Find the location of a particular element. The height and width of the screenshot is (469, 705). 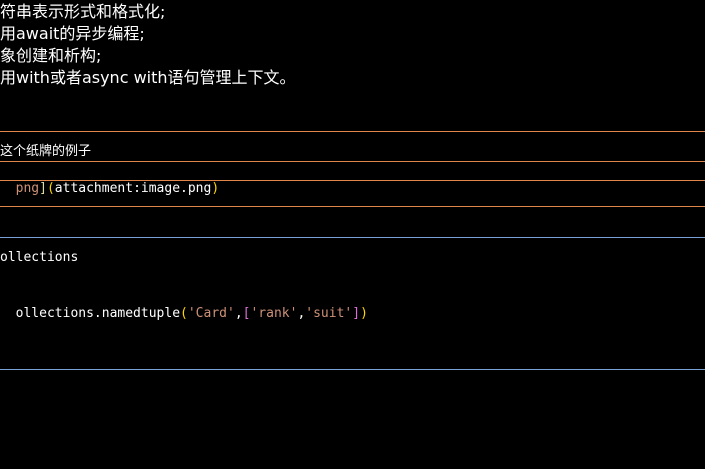

code-comma-1: , is located at coordinates (238, 313).